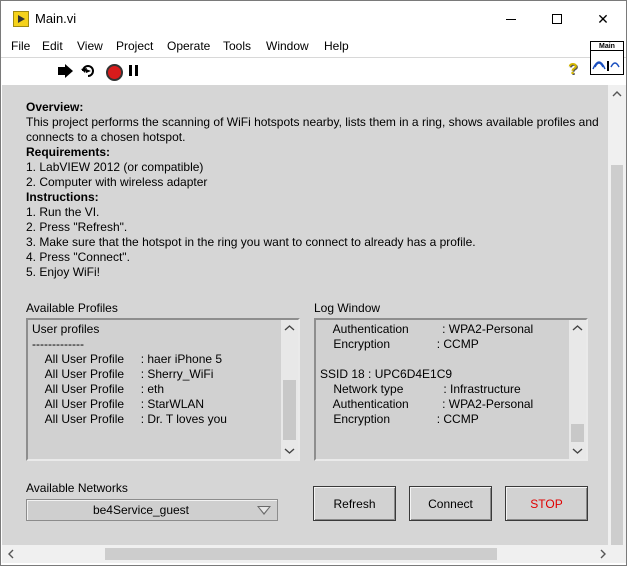 The height and width of the screenshot is (566, 627). Describe the element at coordinates (188, 46) in the screenshot. I see `menu-operate: Operate` at that location.